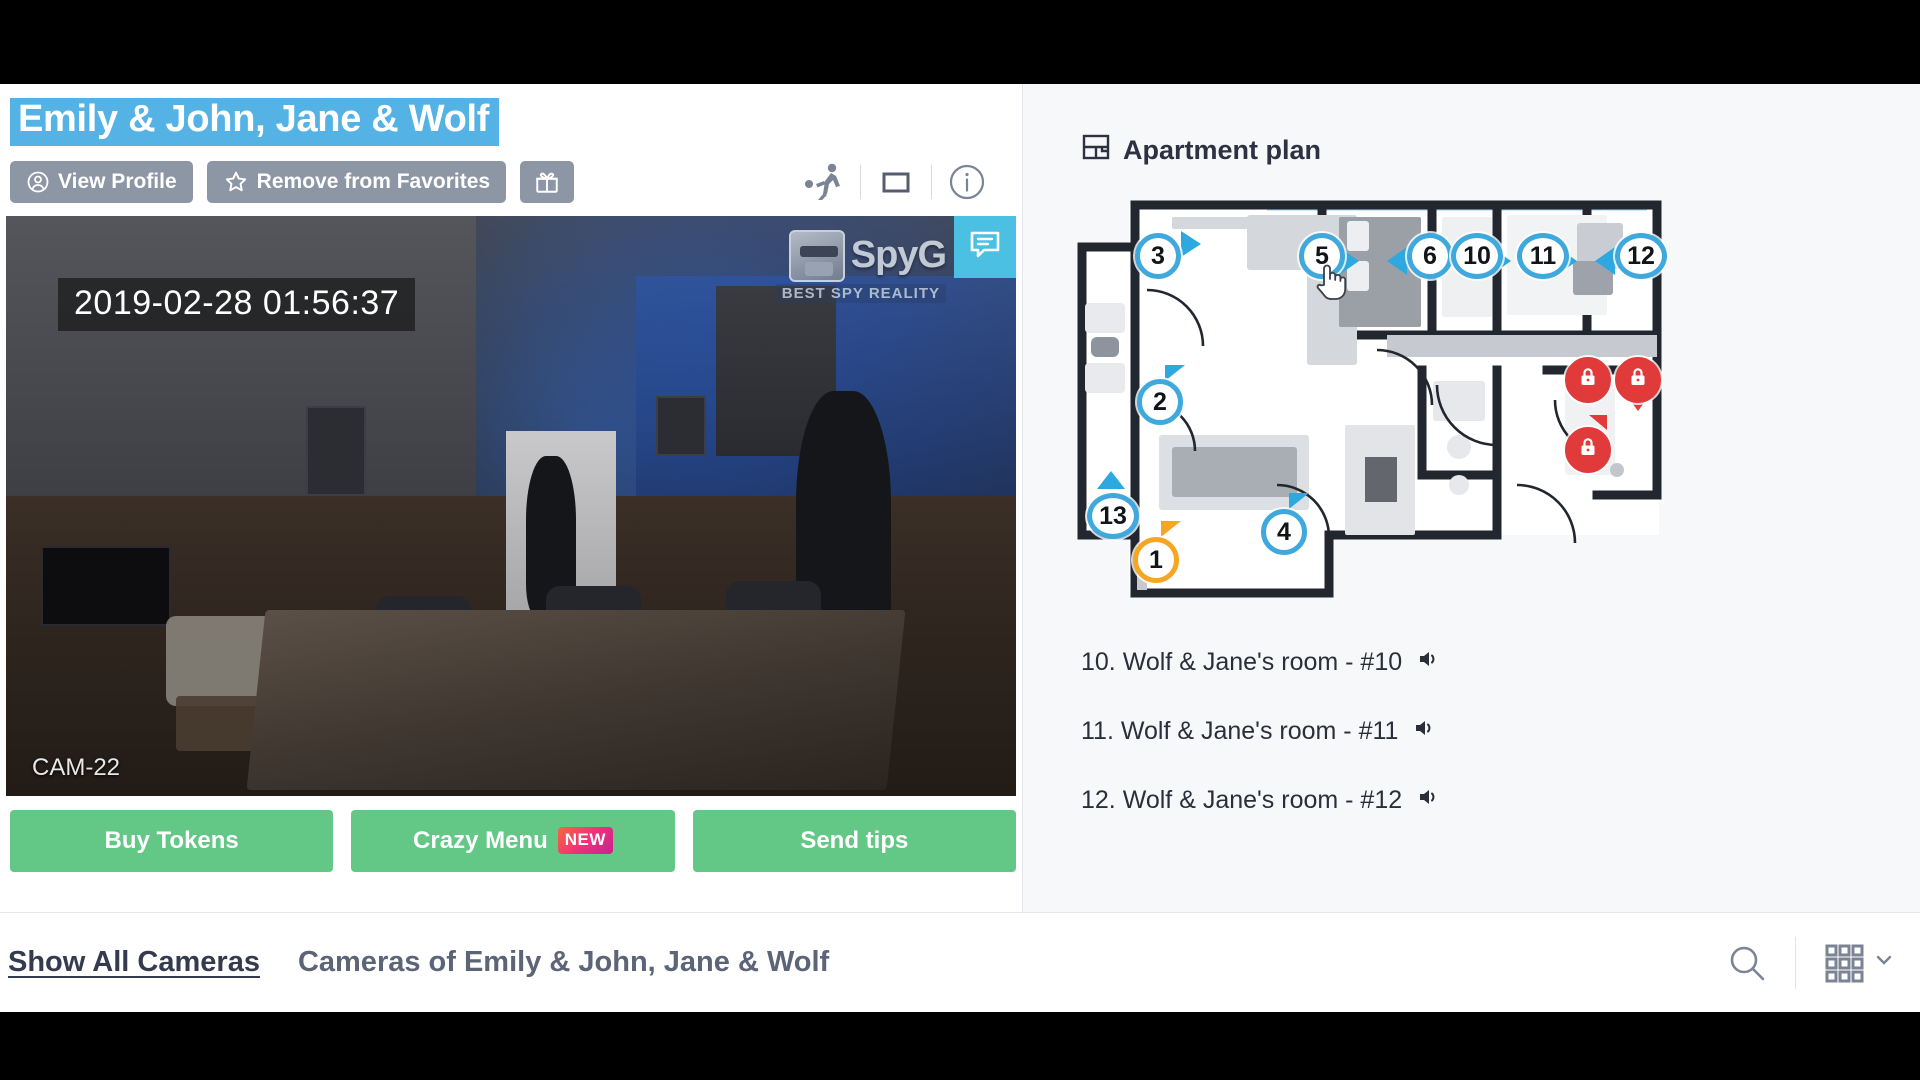  I want to click on view-profile-label: View Profile, so click(117, 181).